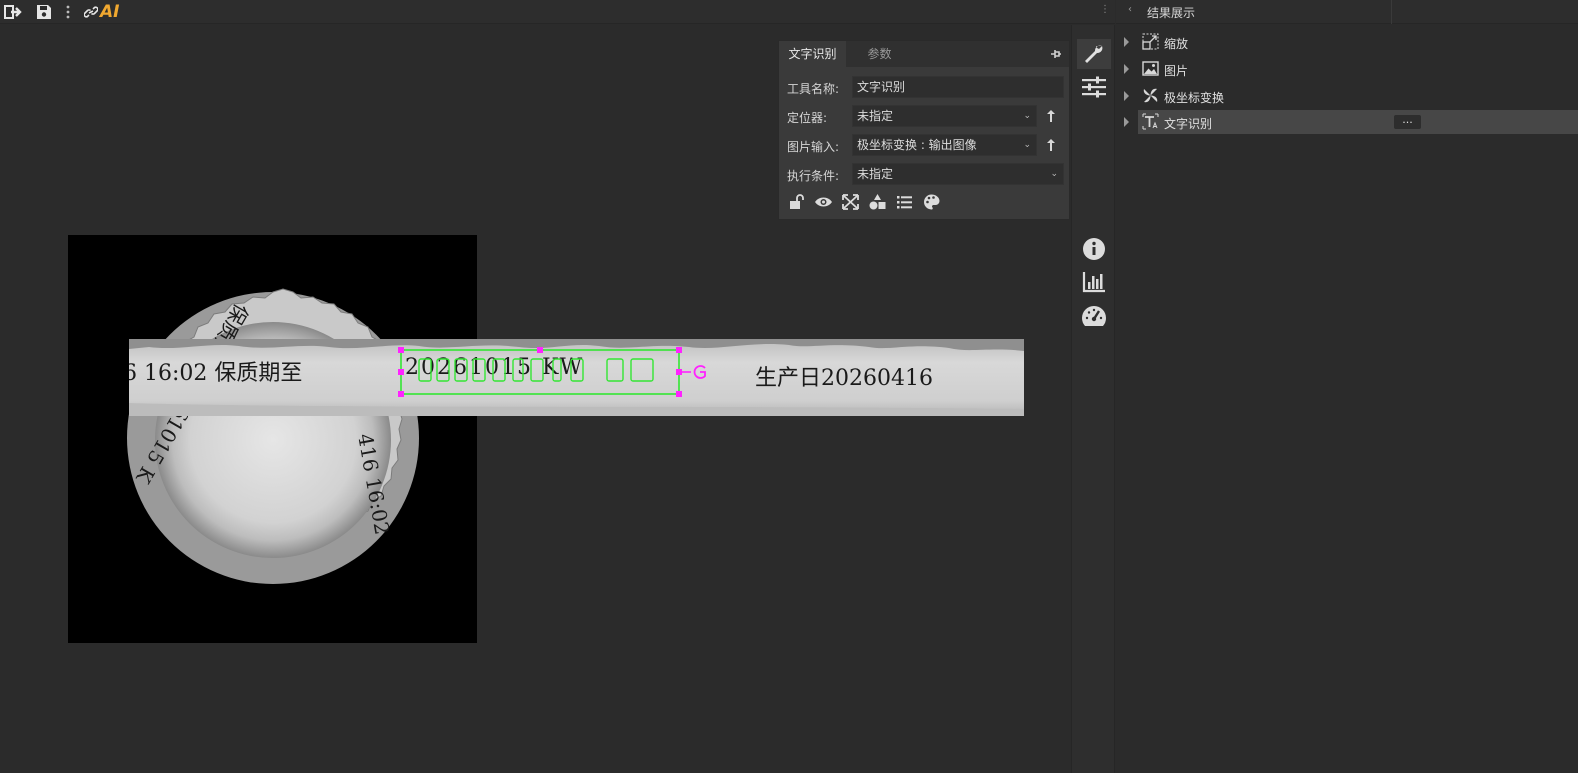  Describe the element at coordinates (958, 87) in the screenshot. I see `tool-name-input: 文字识别` at that location.